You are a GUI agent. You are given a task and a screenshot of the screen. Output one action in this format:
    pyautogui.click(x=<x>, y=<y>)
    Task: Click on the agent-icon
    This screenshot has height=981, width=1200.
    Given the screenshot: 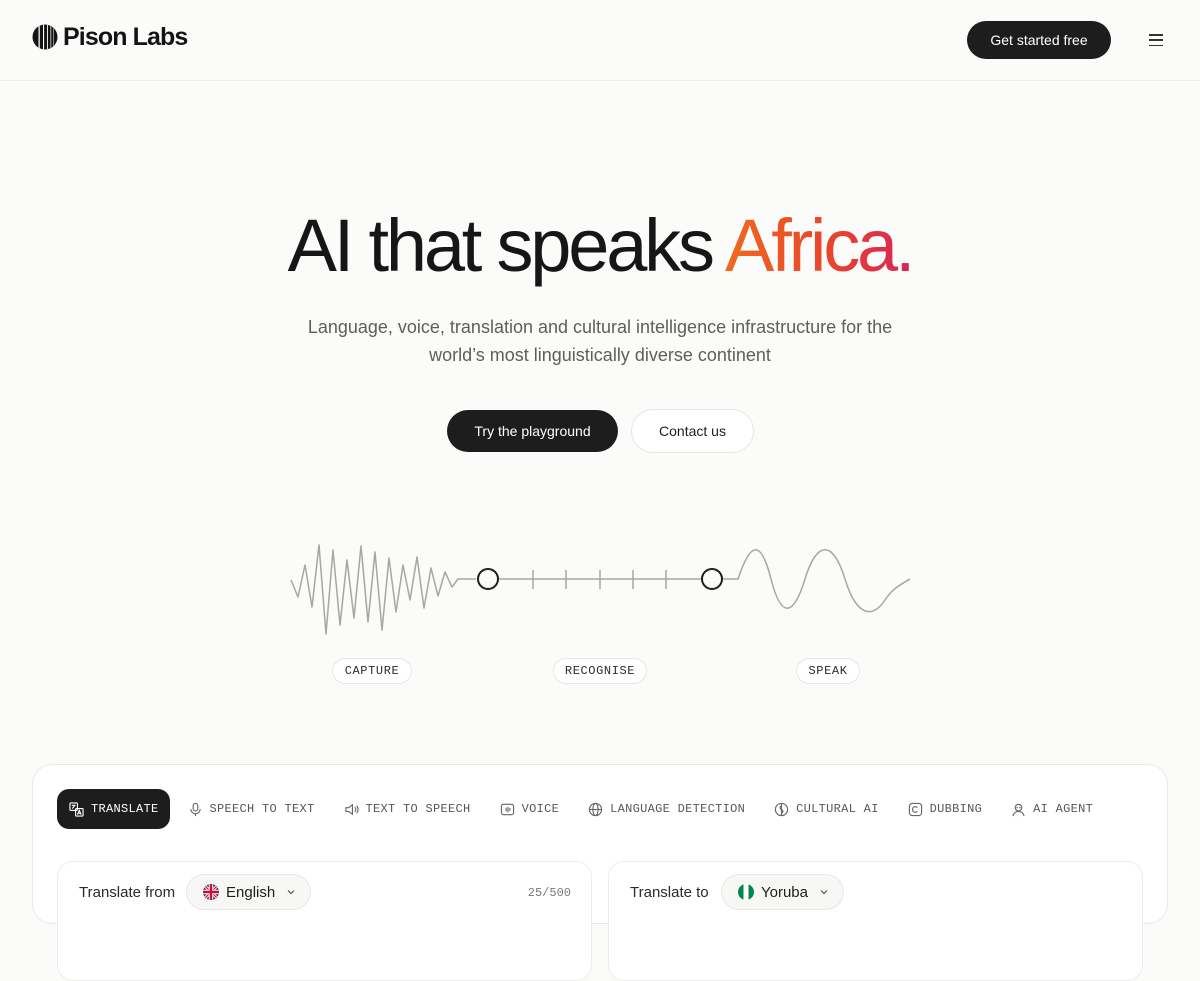 What is the action you would take?
    pyautogui.click(x=1018, y=809)
    